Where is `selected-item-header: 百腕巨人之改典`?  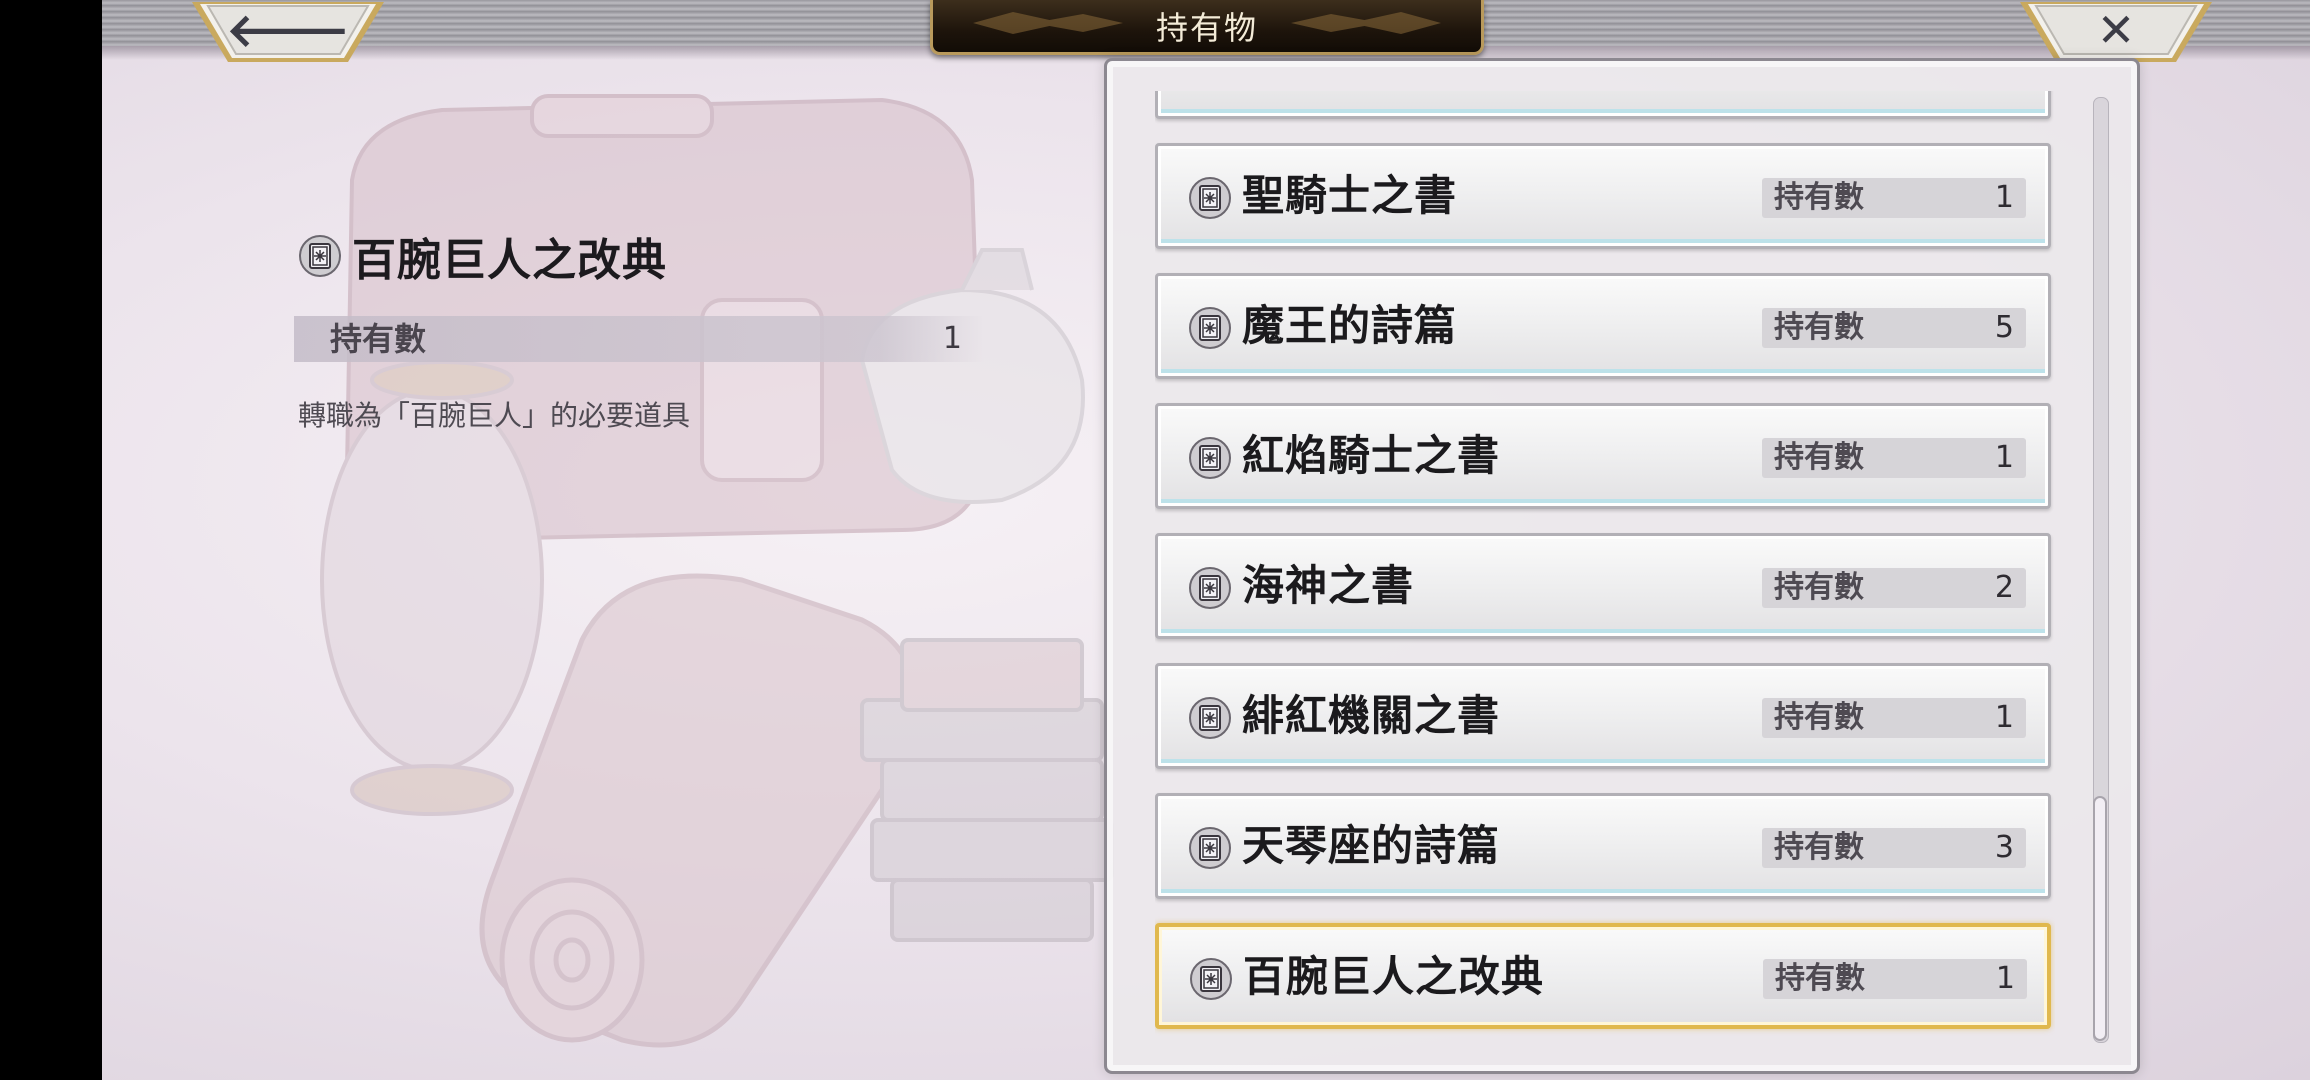 selected-item-header: 百腕巨人之改典 is located at coordinates (482, 256).